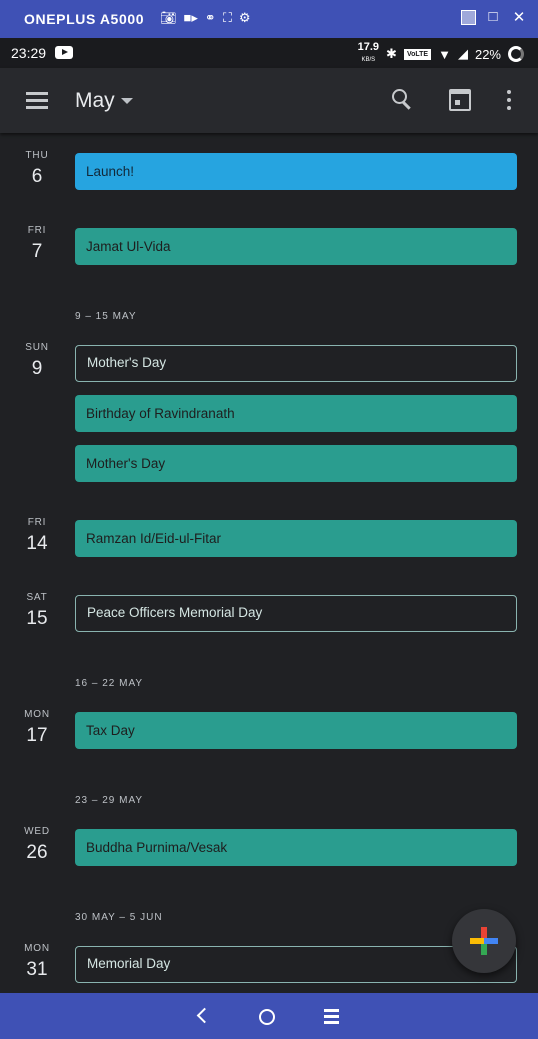 The image size is (538, 1039). Describe the element at coordinates (119, 917) in the screenshot. I see `week-range-header: 30 MAY – 5 JUN` at that location.